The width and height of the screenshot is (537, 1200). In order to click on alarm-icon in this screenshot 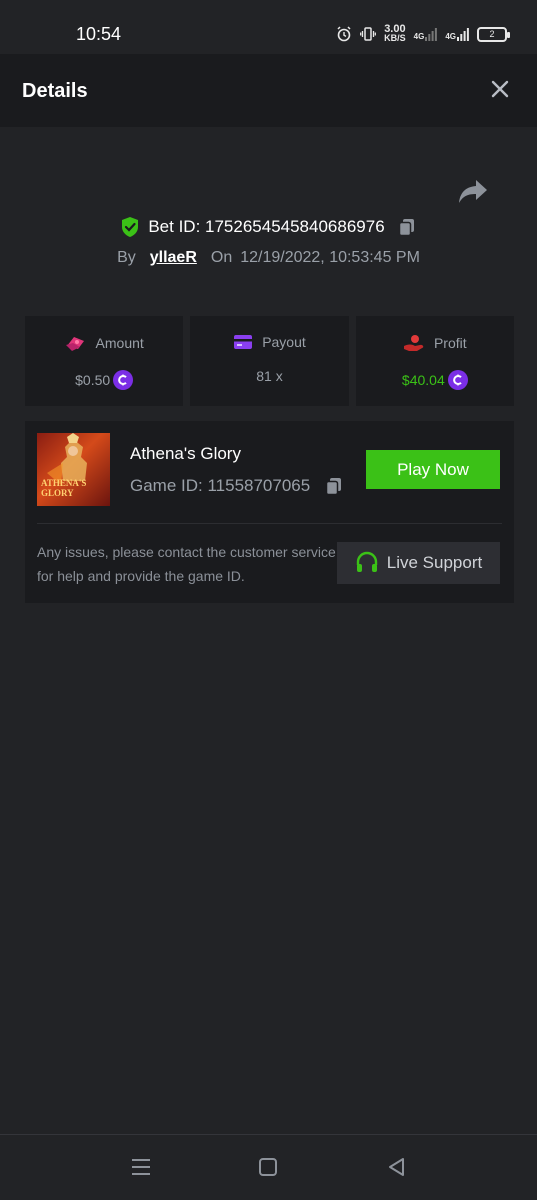, I will do `click(344, 34)`.